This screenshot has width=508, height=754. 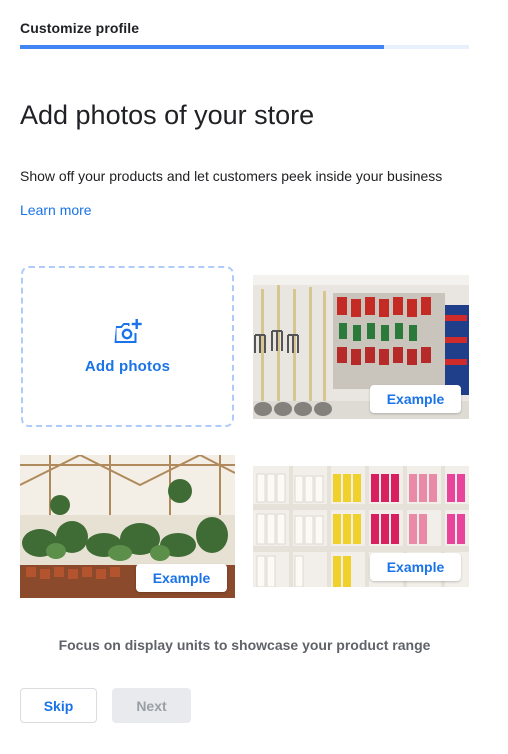 What do you see at coordinates (58, 705) in the screenshot?
I see `skip-button: Skip` at bounding box center [58, 705].